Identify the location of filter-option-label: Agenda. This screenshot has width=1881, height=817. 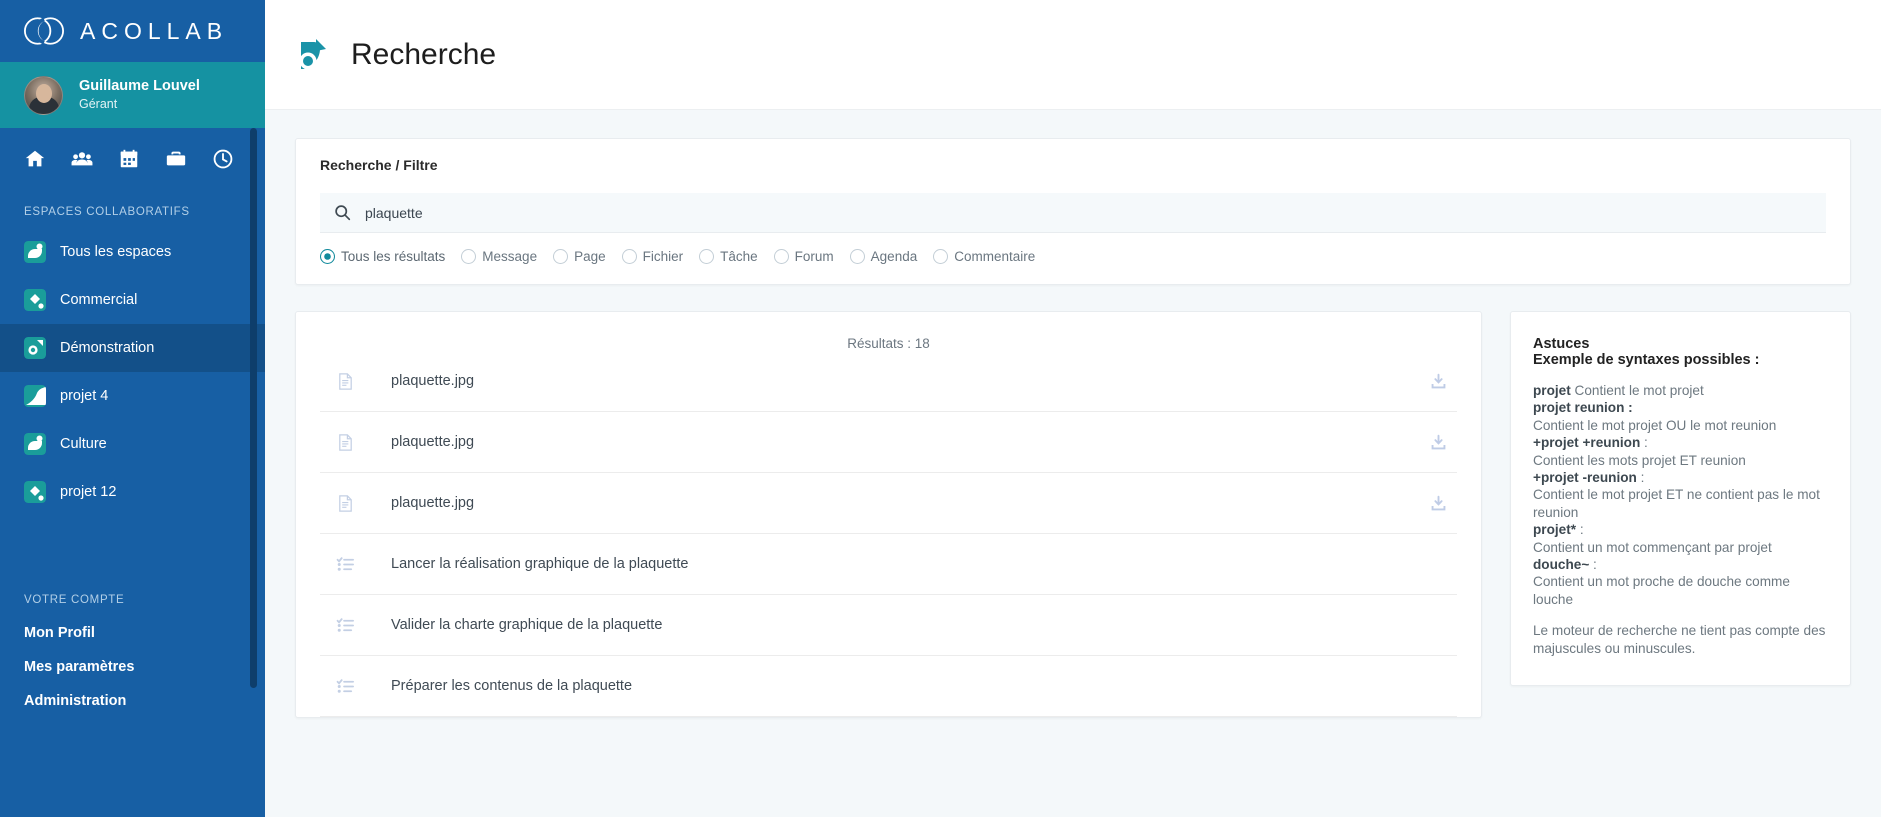
(894, 256).